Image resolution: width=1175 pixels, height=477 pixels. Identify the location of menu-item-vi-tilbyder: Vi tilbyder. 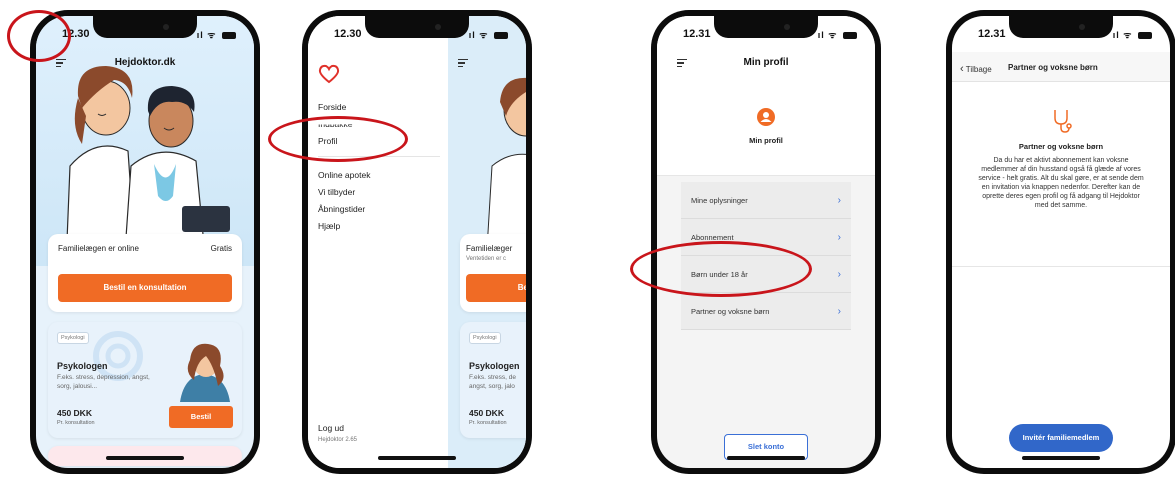
(336, 192).